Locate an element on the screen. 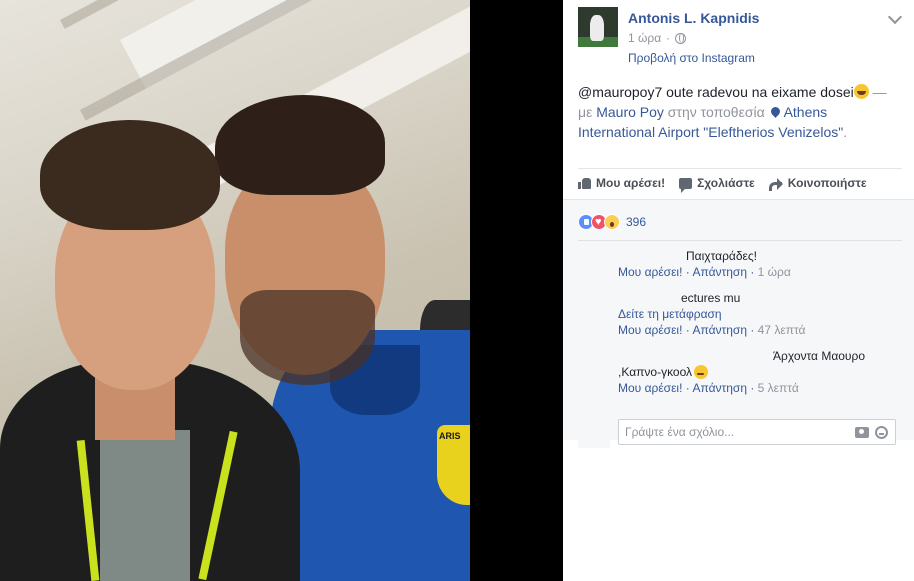 This screenshot has height=581, width=914. author-name: Antonis L. Kapnidis is located at coordinates (693, 18).